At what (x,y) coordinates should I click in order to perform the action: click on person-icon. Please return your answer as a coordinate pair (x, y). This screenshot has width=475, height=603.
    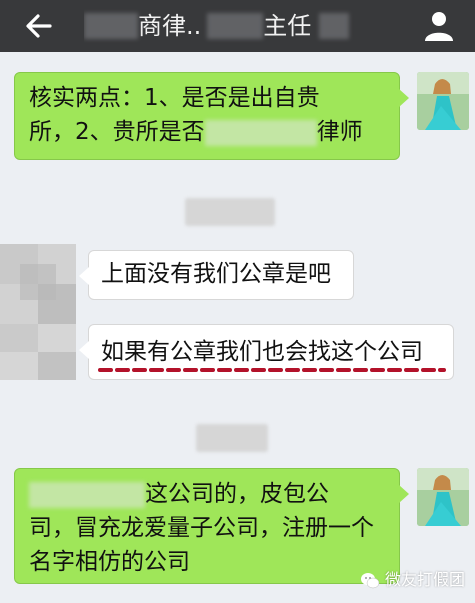
    Looking at the image, I should click on (439, 26).